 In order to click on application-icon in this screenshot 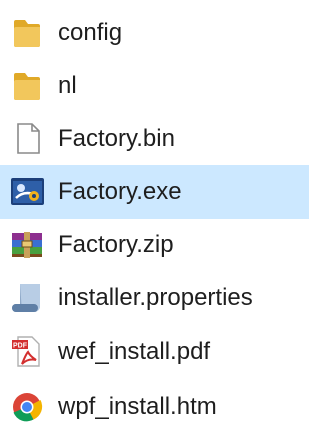, I will do `click(27, 192)`.